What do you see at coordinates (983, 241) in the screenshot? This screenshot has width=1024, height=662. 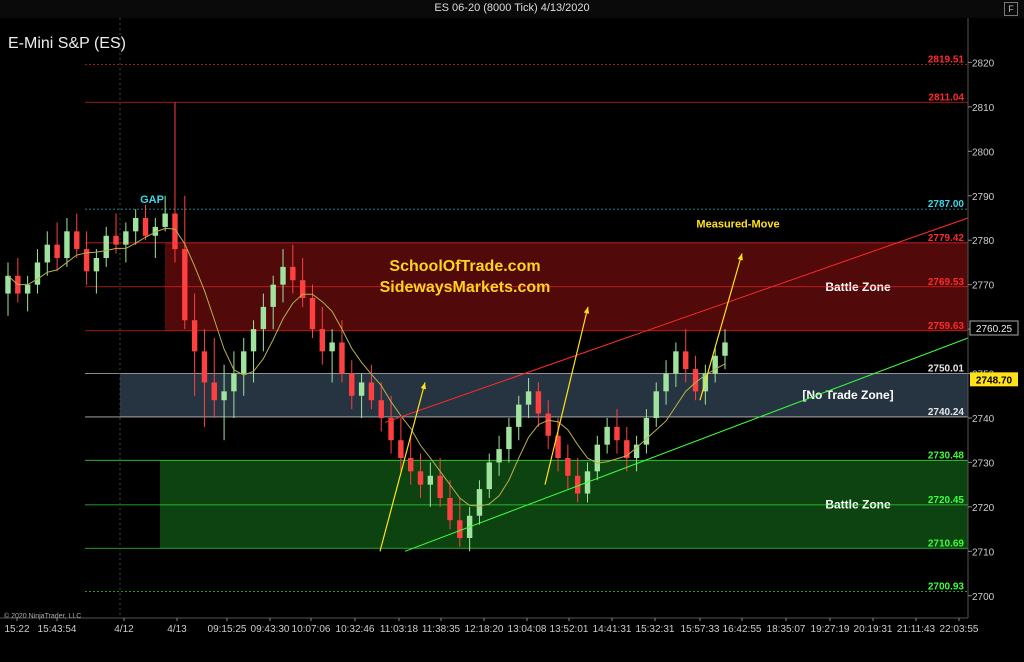 I see `y-tick-label-8: 2780` at bounding box center [983, 241].